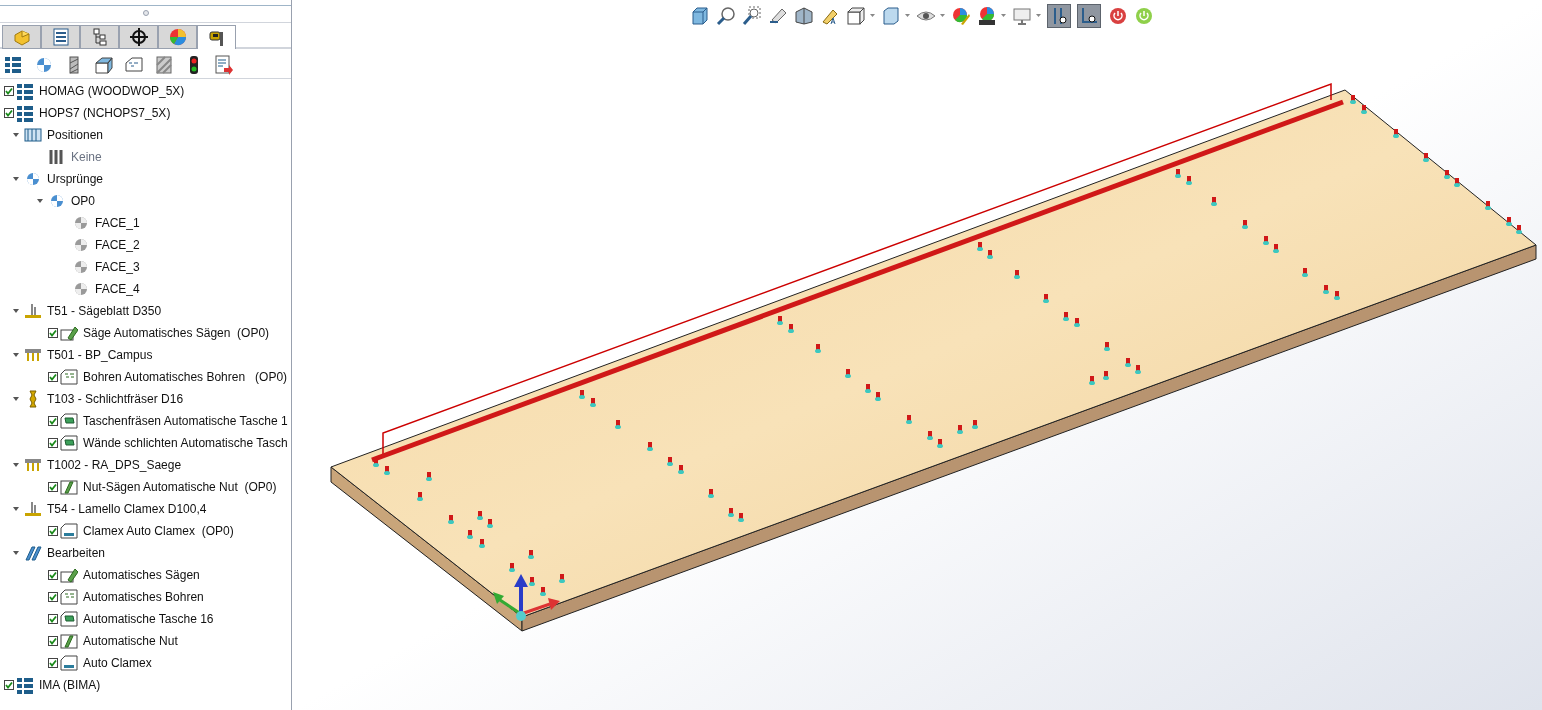 Image resolution: width=1542 pixels, height=710 pixels. Describe the element at coordinates (69, 531) in the screenshot. I see `clamex-operation-icon` at that location.